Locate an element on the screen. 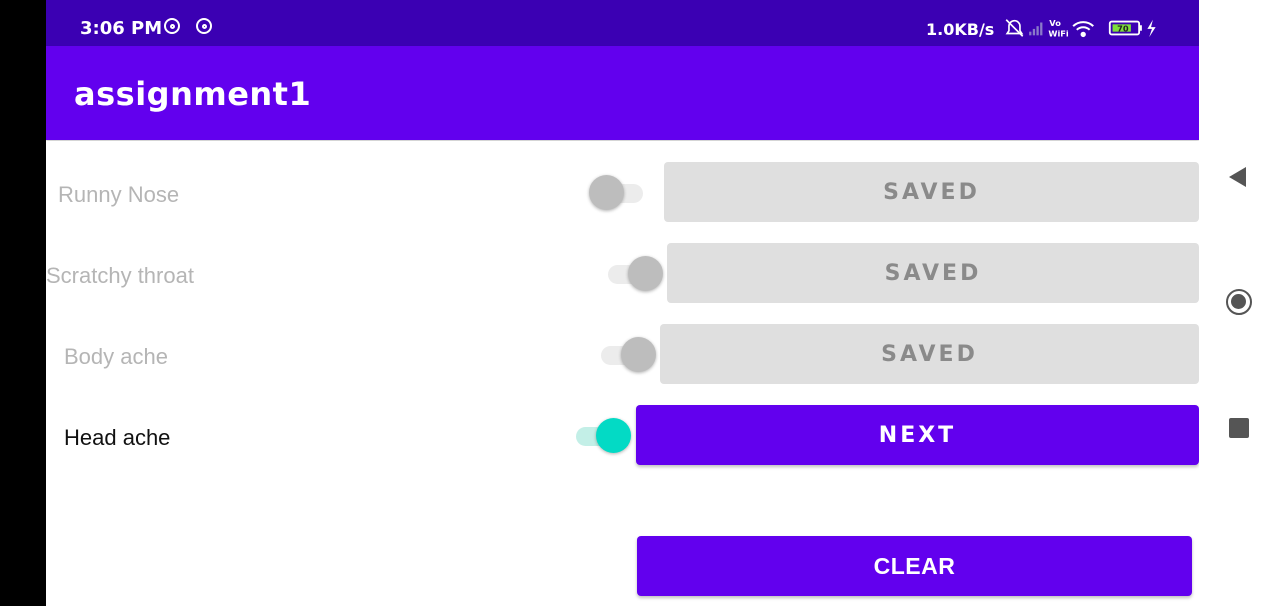 This screenshot has height=606, width=1280. svg-text: WiFi is located at coordinates (1058, 33).